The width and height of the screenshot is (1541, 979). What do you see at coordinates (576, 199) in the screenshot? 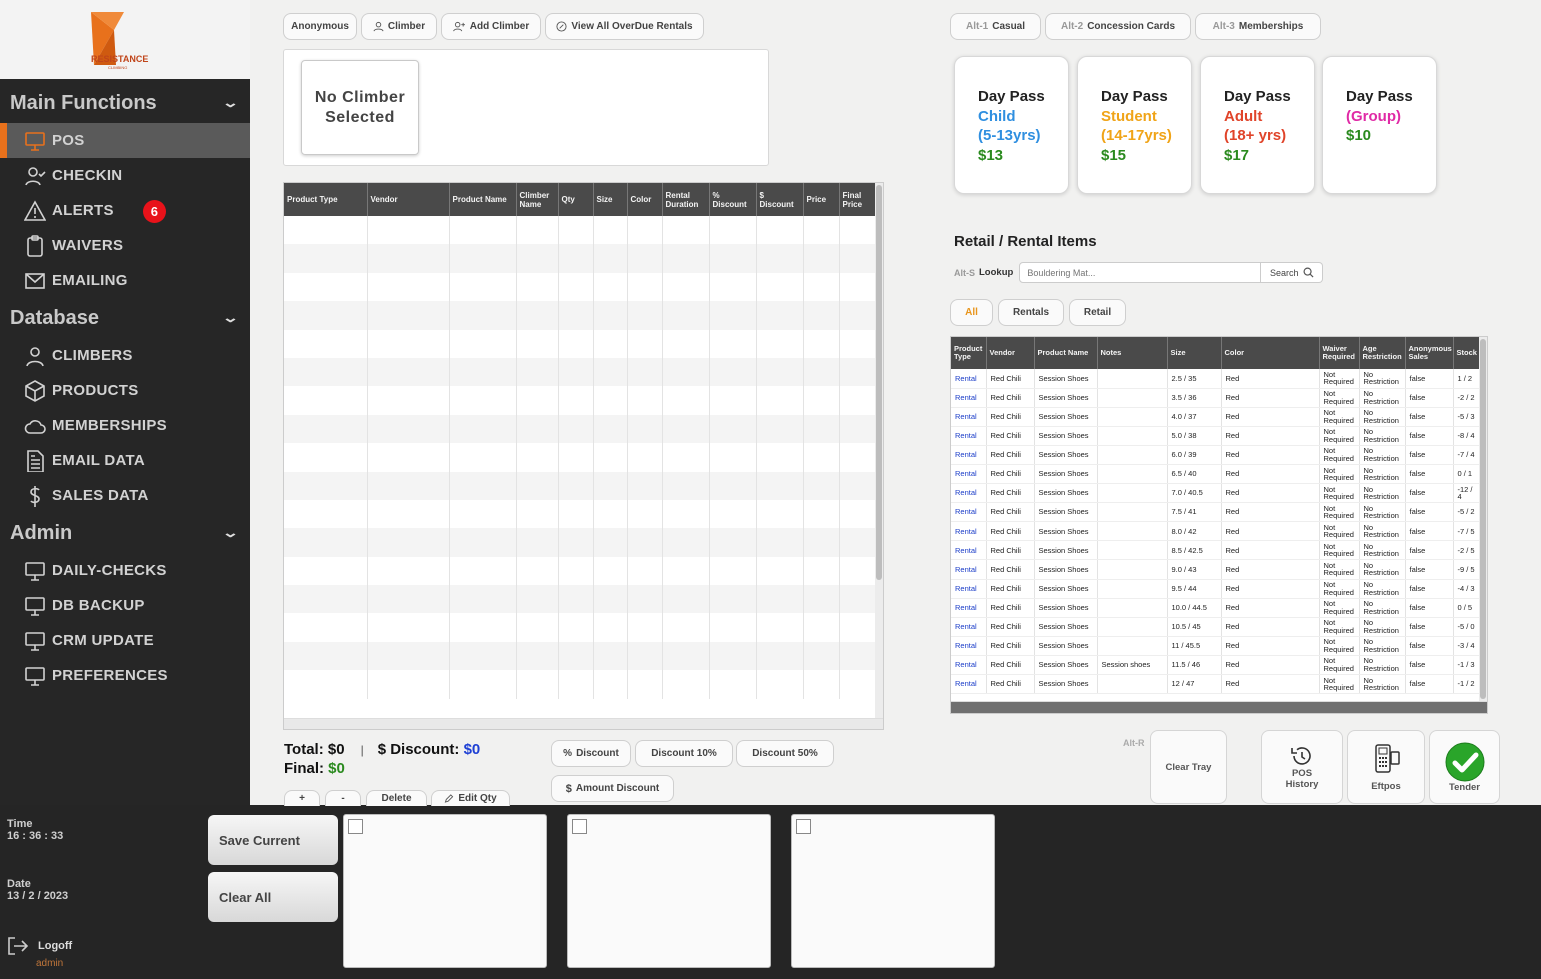
I see `cart-column-header: Qty` at bounding box center [576, 199].